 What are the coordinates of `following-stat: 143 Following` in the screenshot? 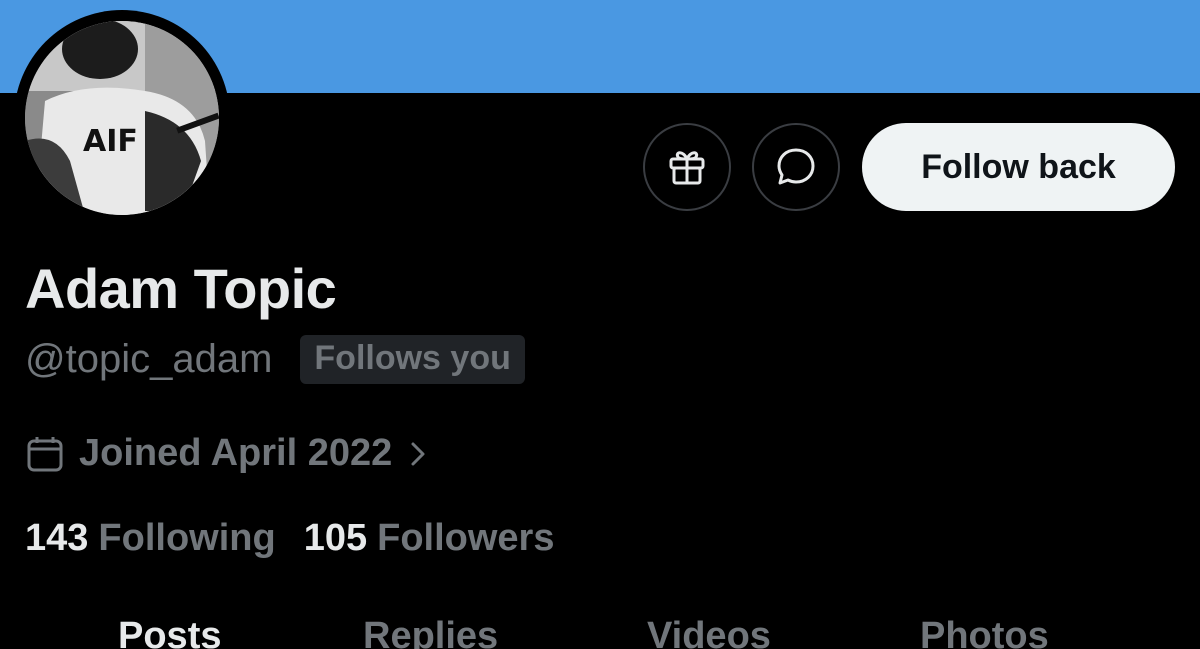 It's located at (150, 538).